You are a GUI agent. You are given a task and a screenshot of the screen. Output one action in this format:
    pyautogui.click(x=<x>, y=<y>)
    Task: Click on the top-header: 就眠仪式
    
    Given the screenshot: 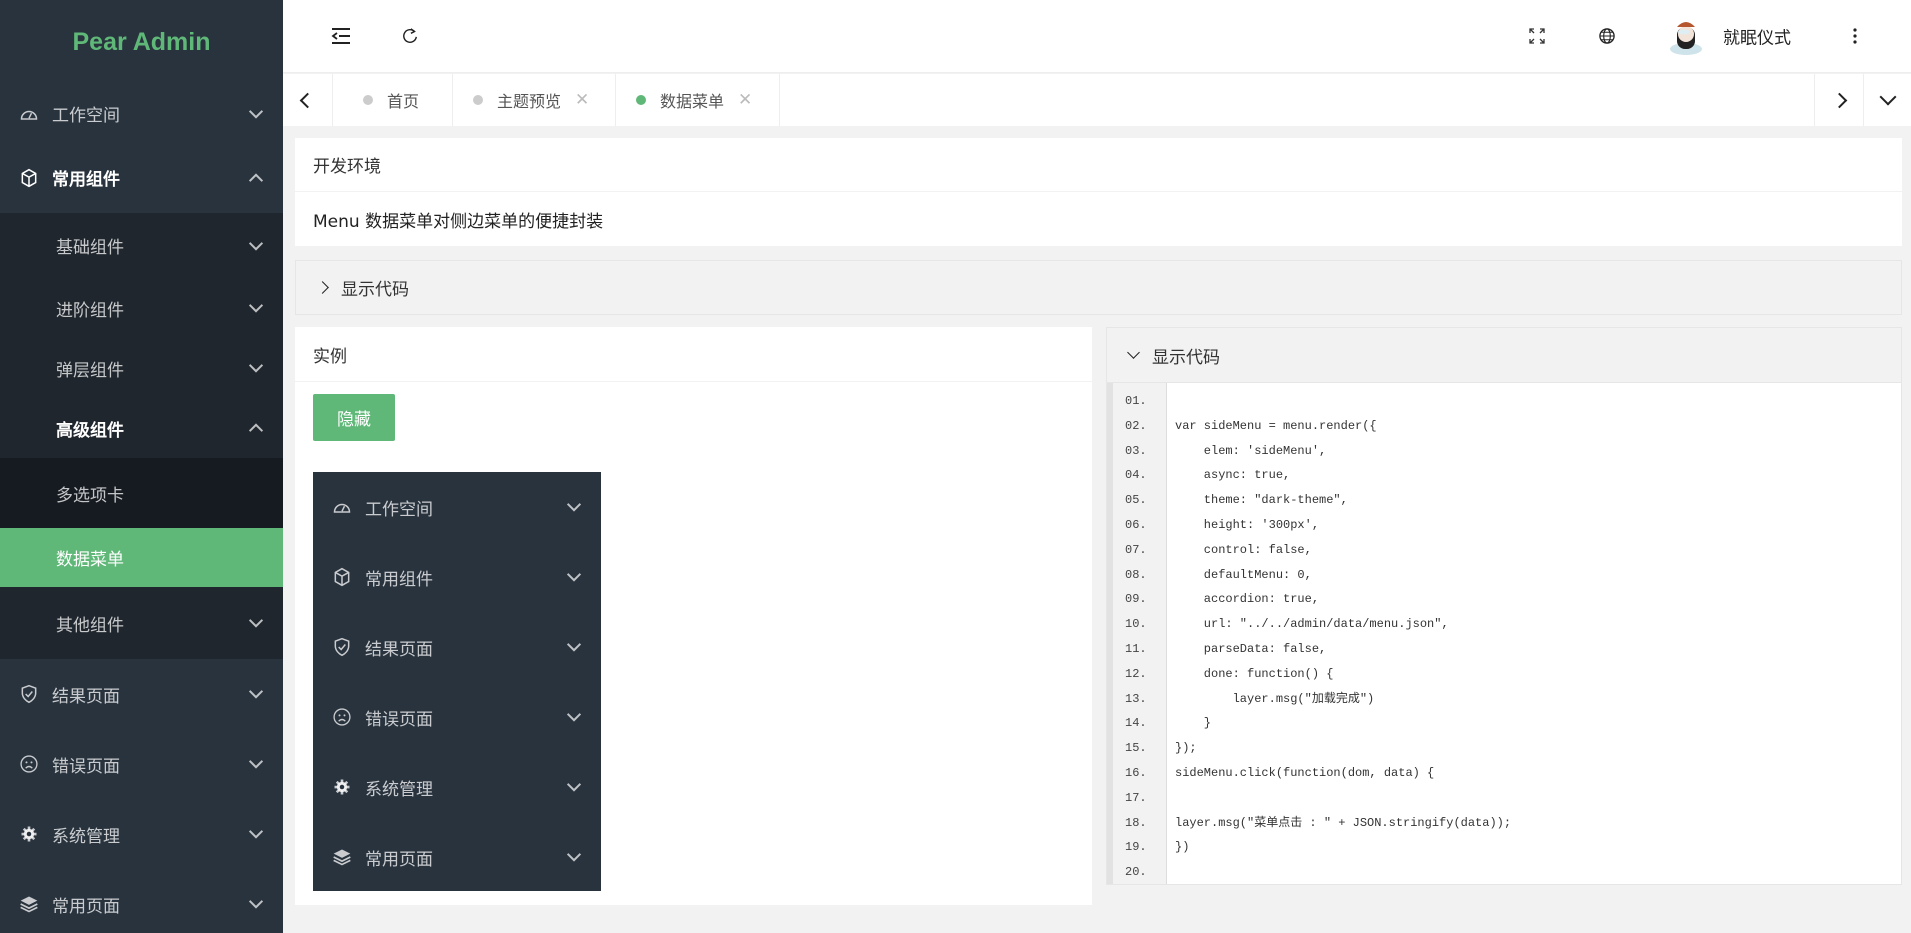 What is the action you would take?
    pyautogui.click(x=1097, y=36)
    